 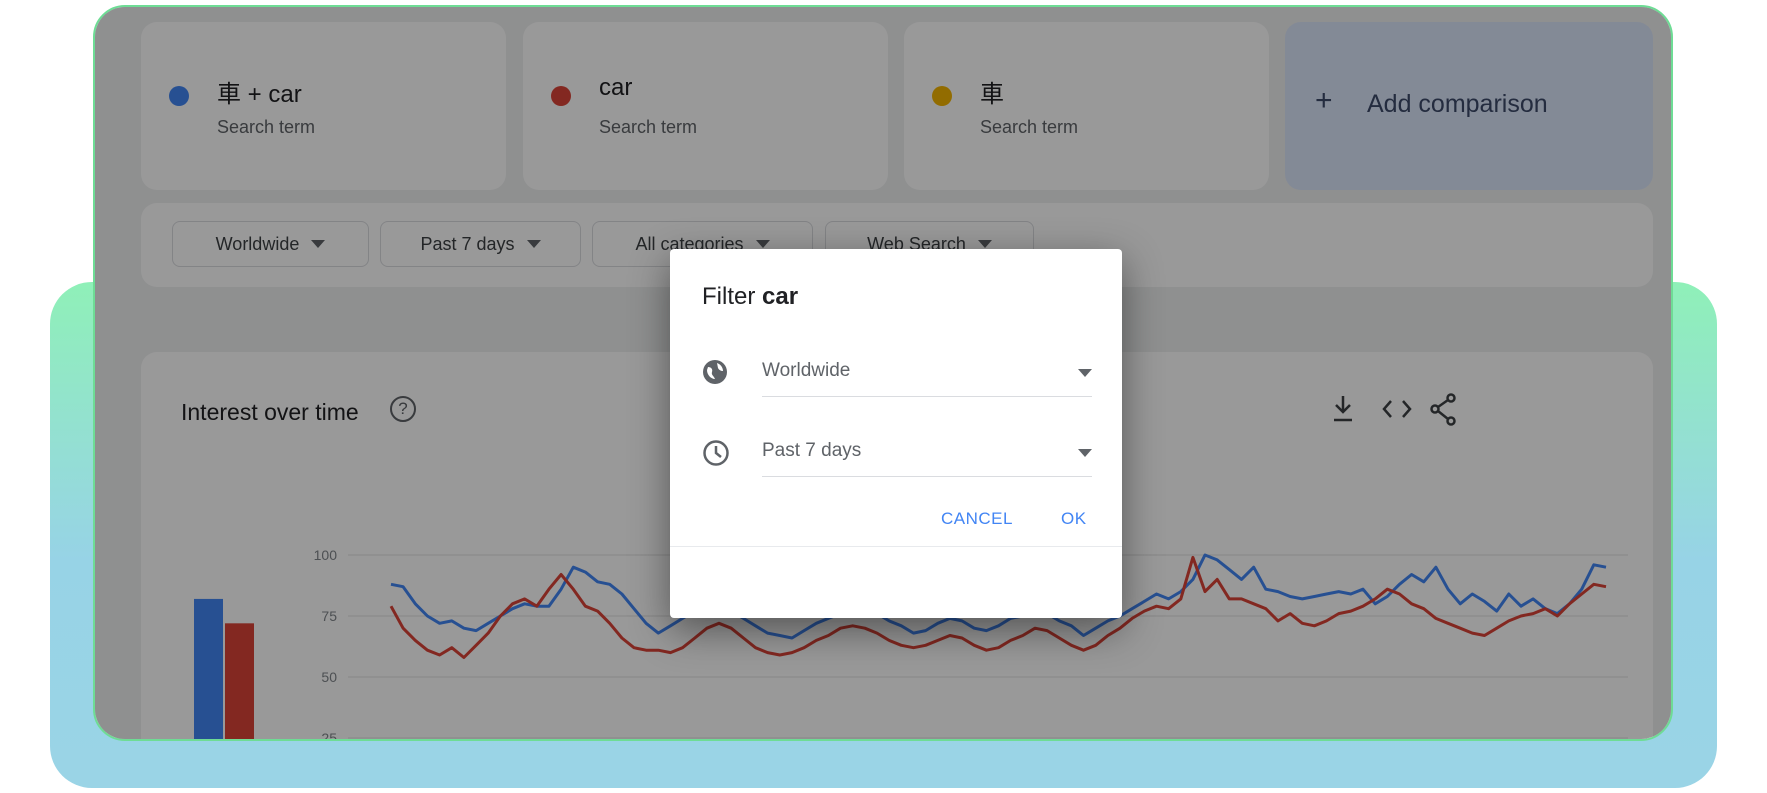 What do you see at coordinates (812, 450) in the screenshot?
I see `time-value: Past 7 days` at bounding box center [812, 450].